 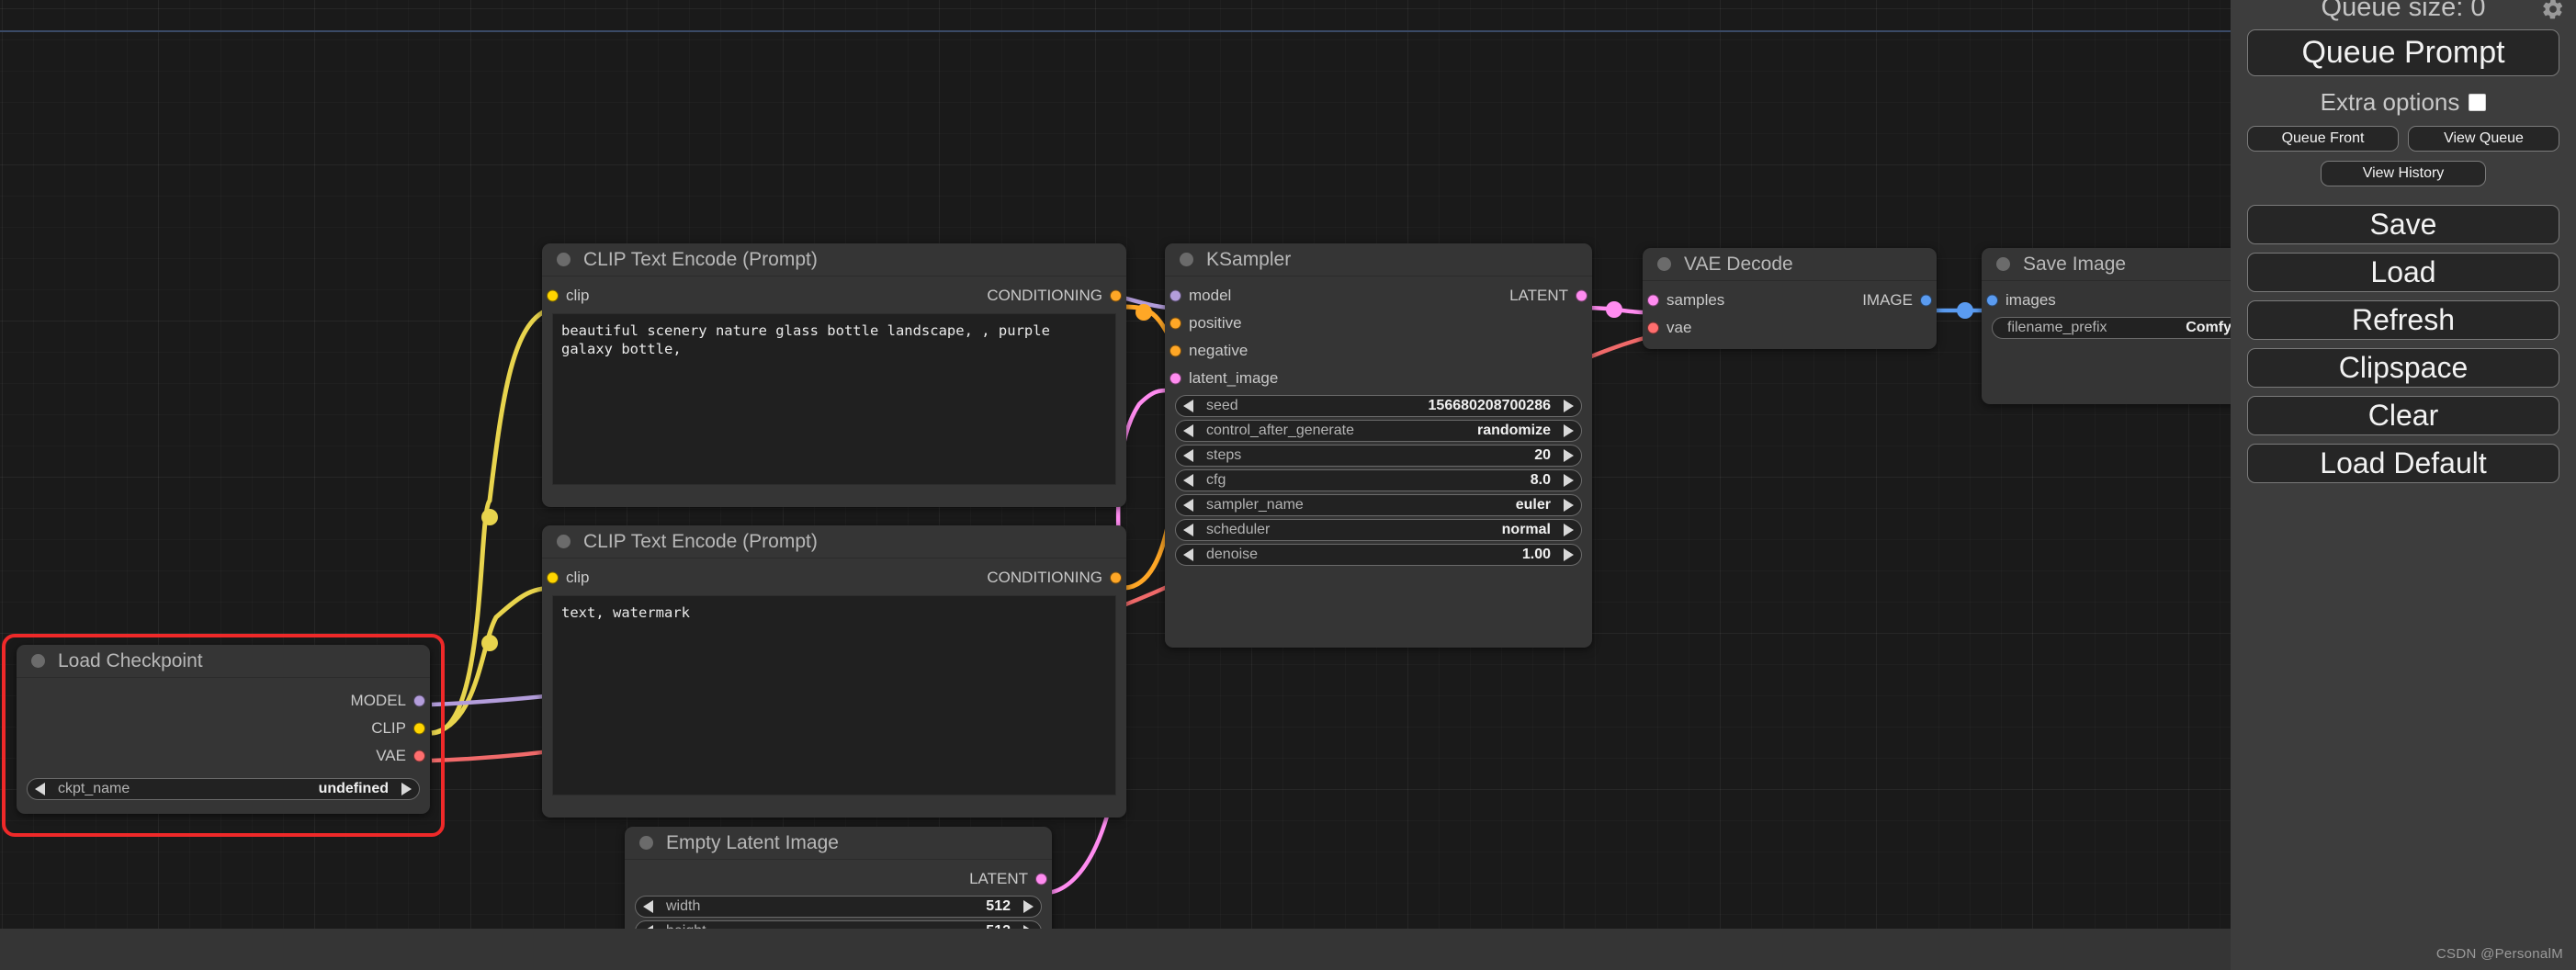 What do you see at coordinates (2403, 173) in the screenshot?
I see `view-history-button: View History` at bounding box center [2403, 173].